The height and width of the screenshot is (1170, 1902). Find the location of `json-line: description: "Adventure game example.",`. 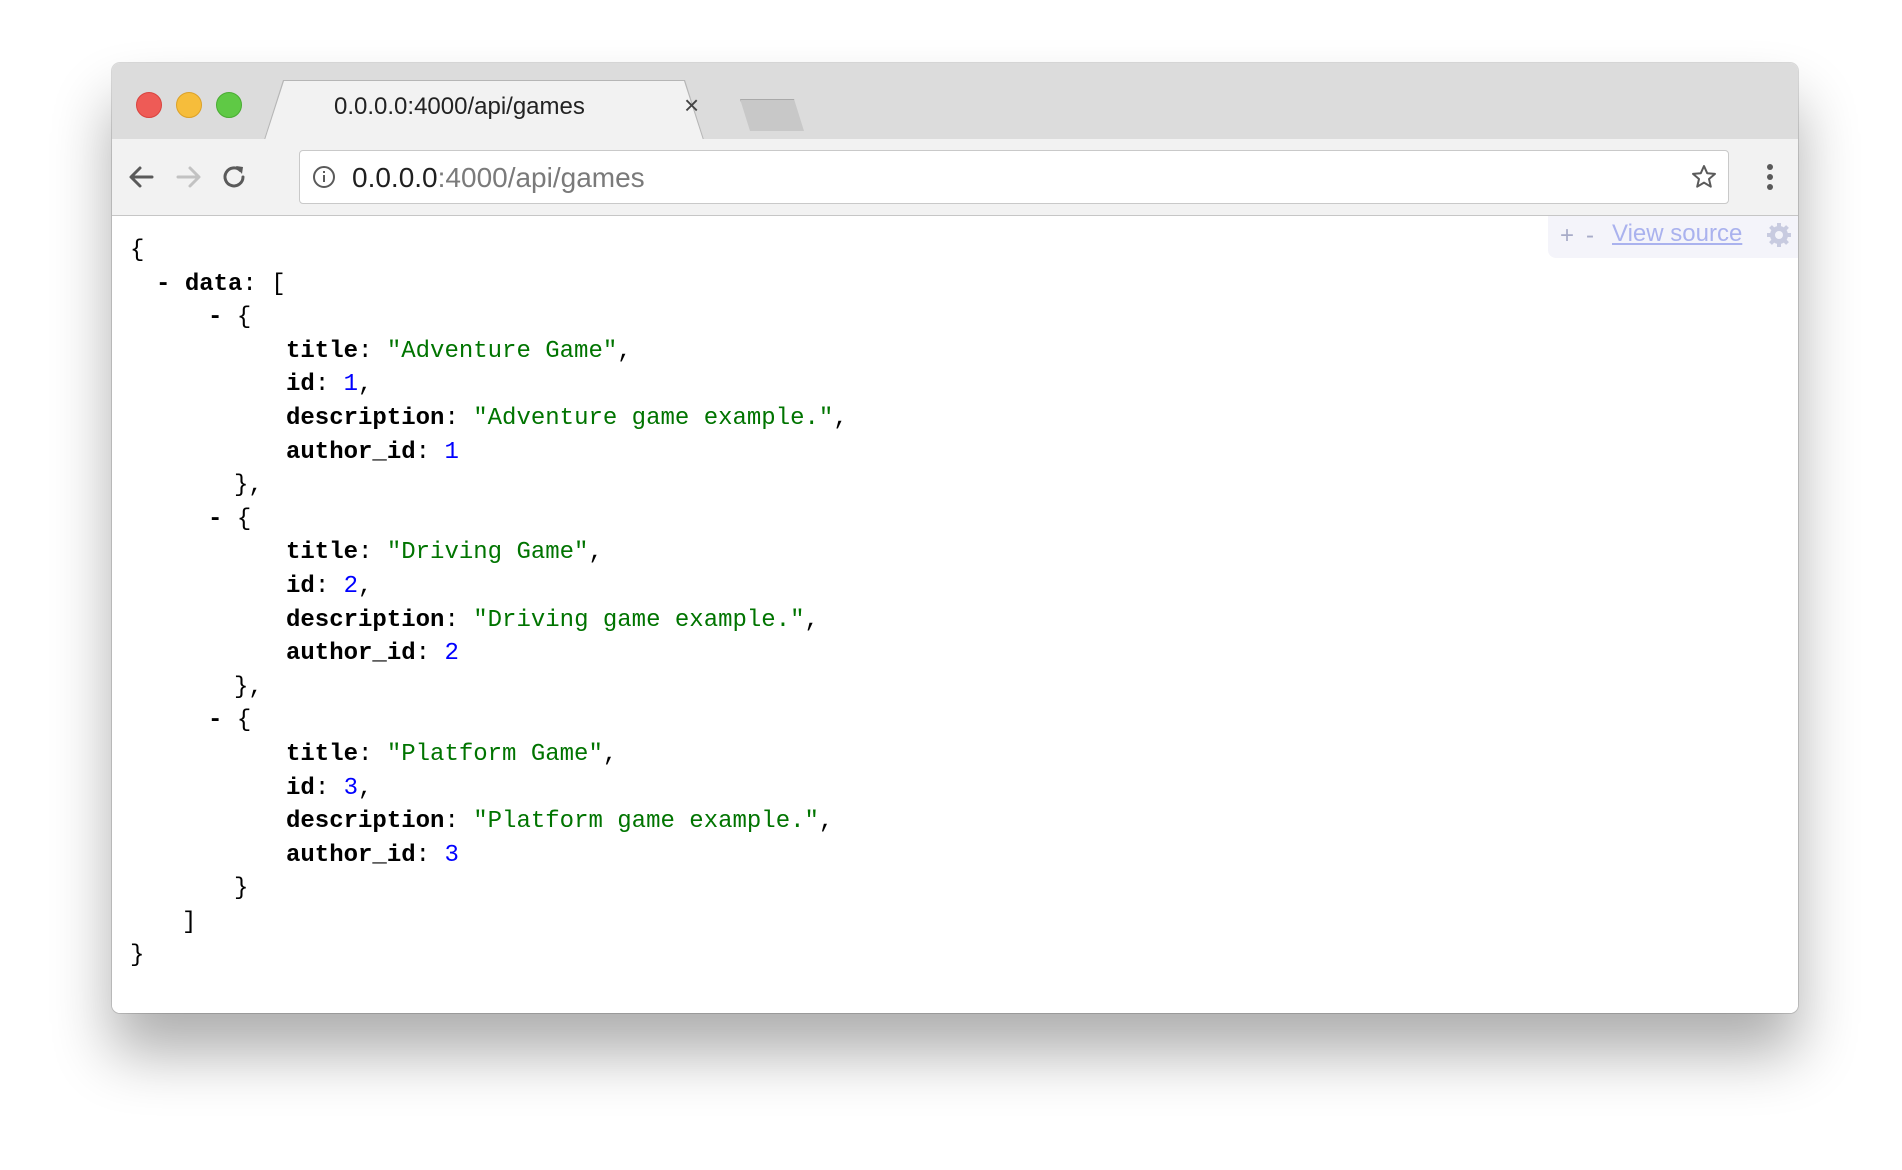

json-line: description: "Adventure game example.", is located at coordinates (489, 419).